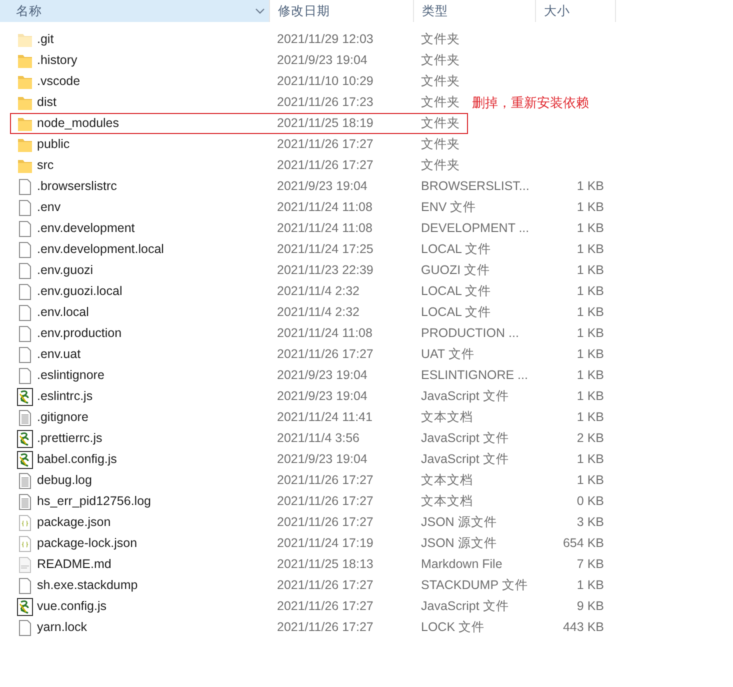 The height and width of the screenshot is (687, 733). What do you see at coordinates (87, 543) in the screenshot?
I see `file-name: package-lock.json` at bounding box center [87, 543].